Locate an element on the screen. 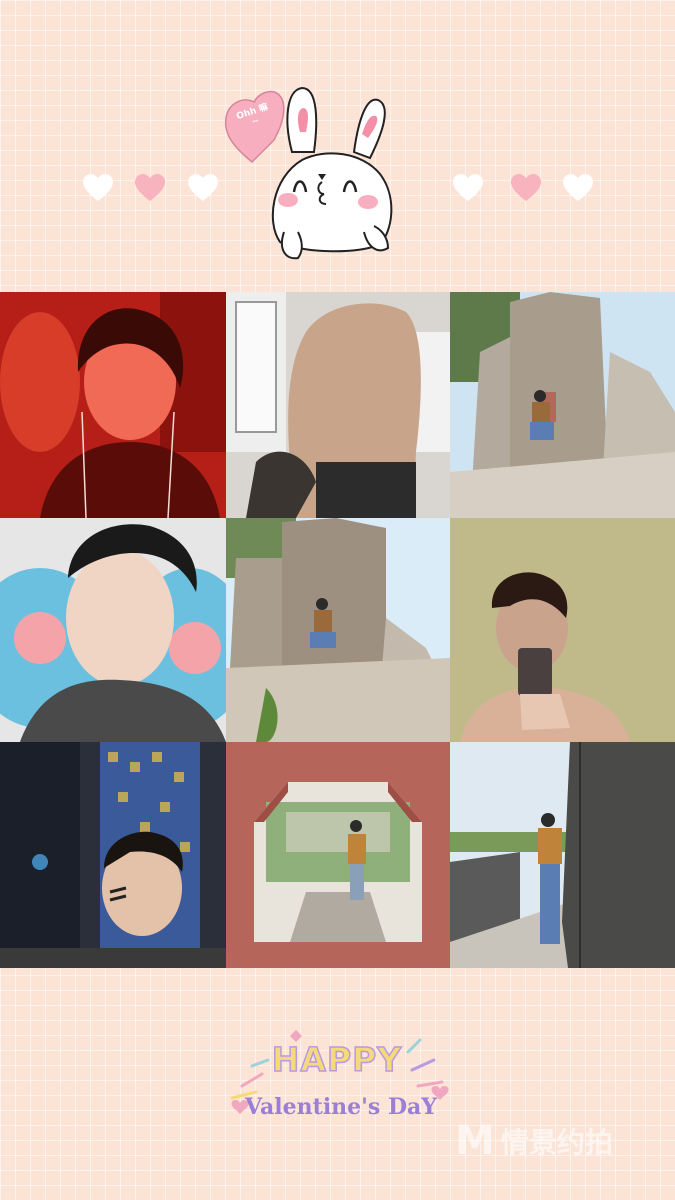 This screenshot has width=675, height=1200. watermark-logo-icon: M is located at coordinates (475, 1141).